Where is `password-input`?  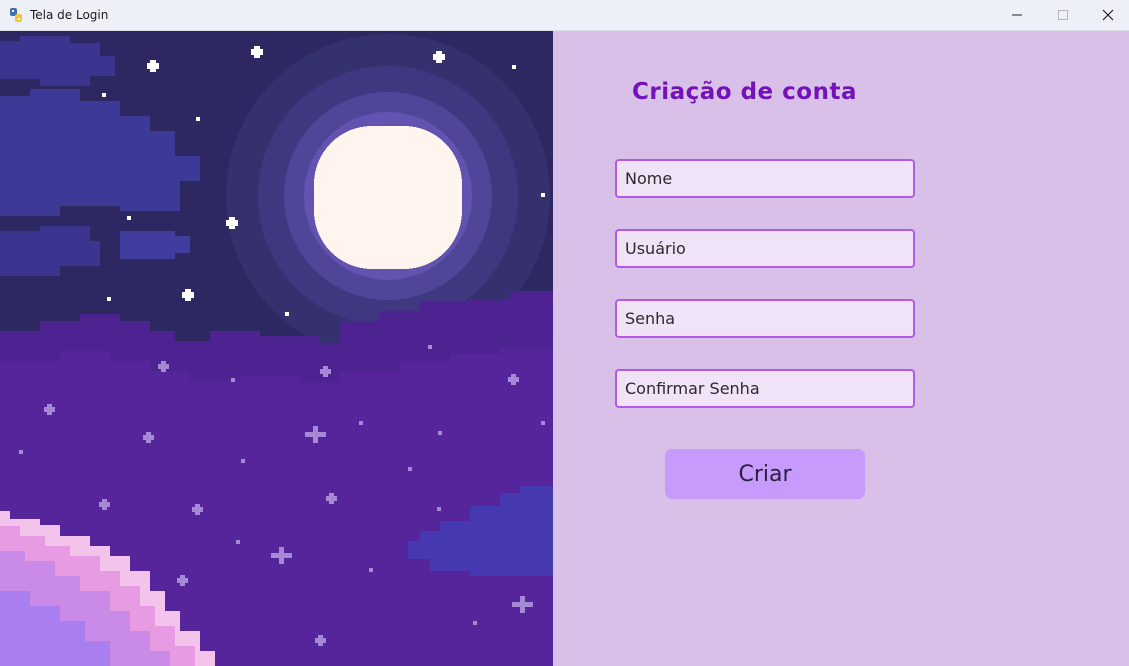 password-input is located at coordinates (765, 318).